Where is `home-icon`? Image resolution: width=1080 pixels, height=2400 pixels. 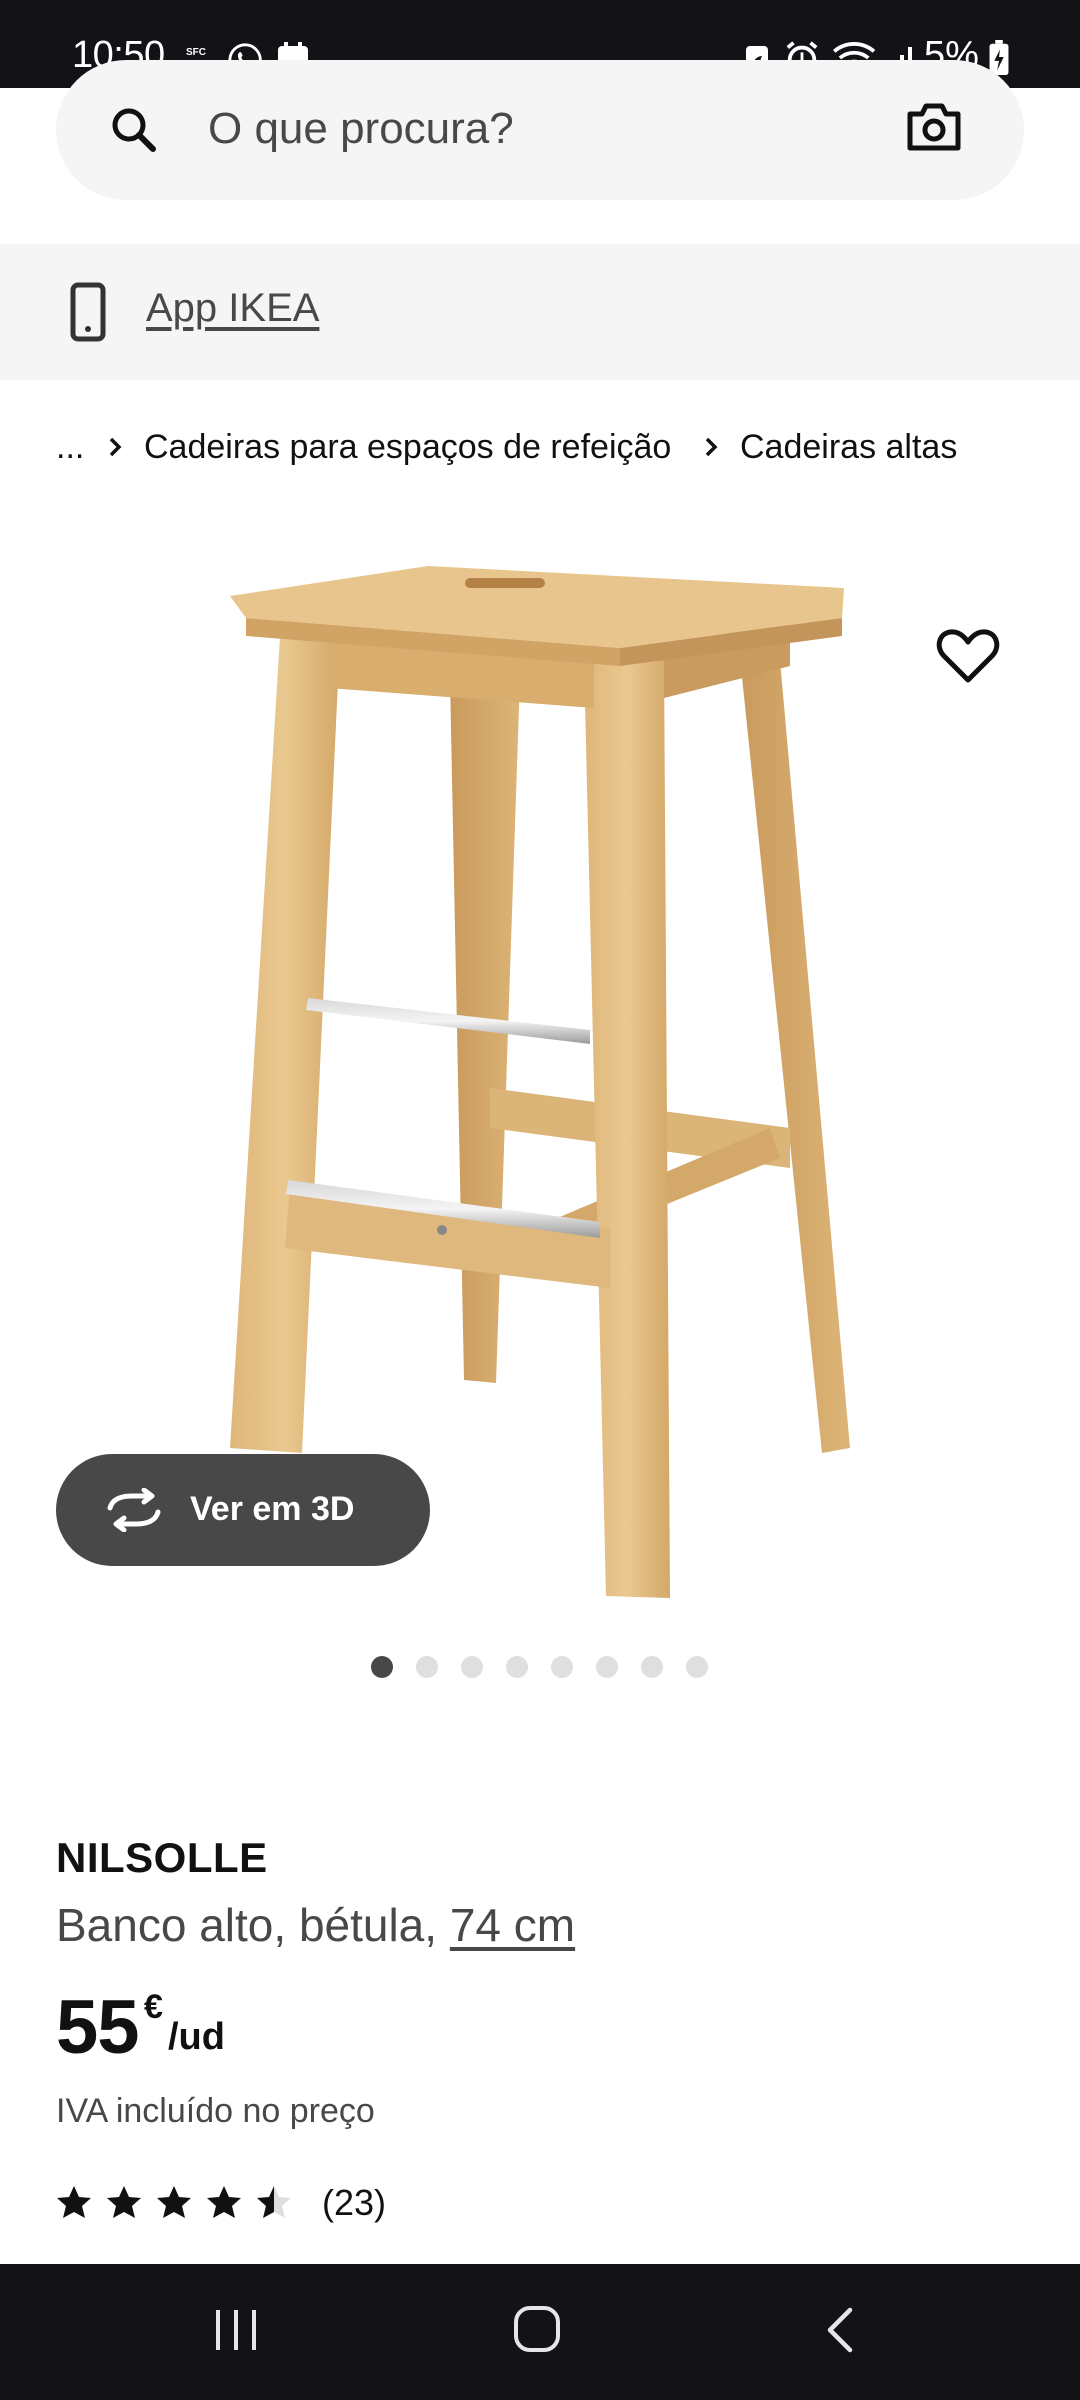
home-icon is located at coordinates (537, 2329).